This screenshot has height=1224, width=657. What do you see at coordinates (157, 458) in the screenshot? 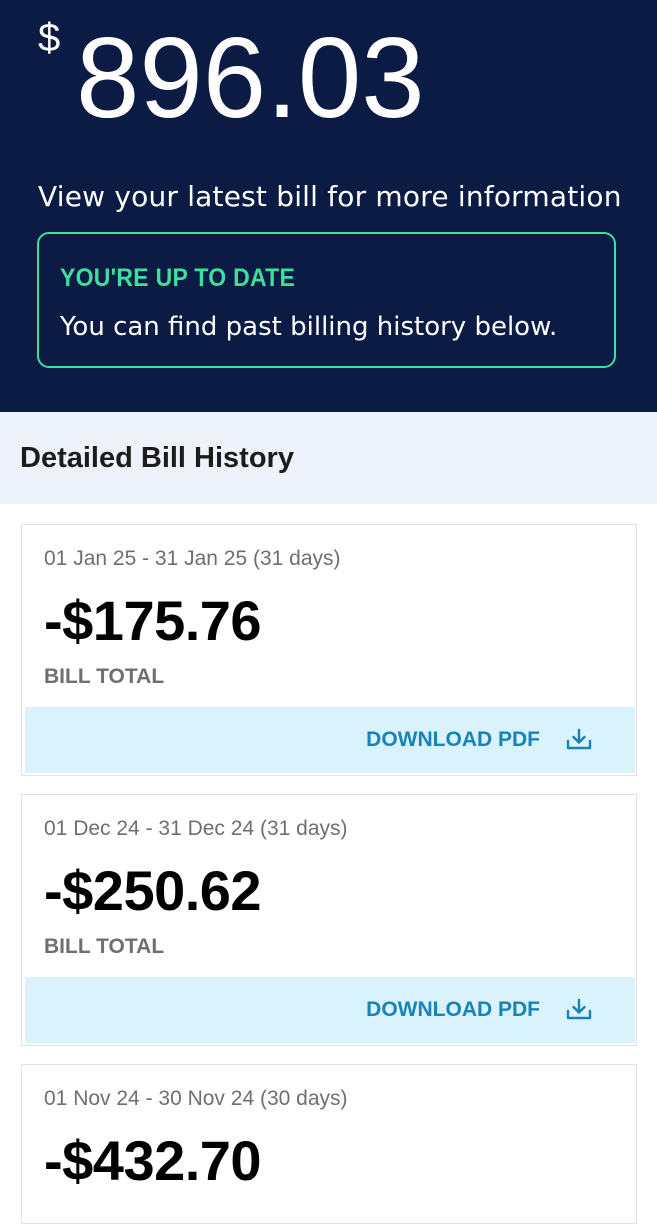
I see `section-title: Detailed Bill History` at bounding box center [157, 458].